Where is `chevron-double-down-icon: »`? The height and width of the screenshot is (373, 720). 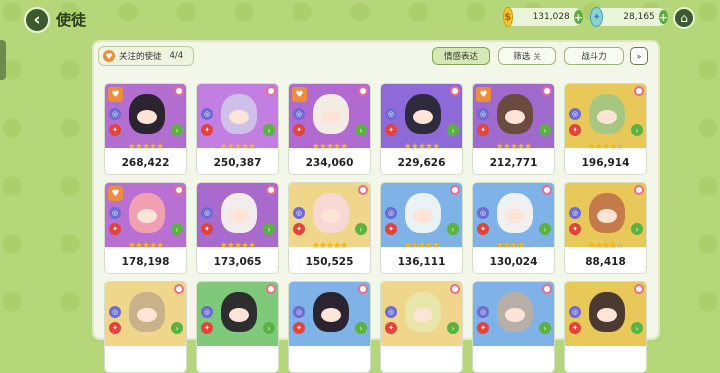
chevron-double-down-icon: » is located at coordinates (639, 56).